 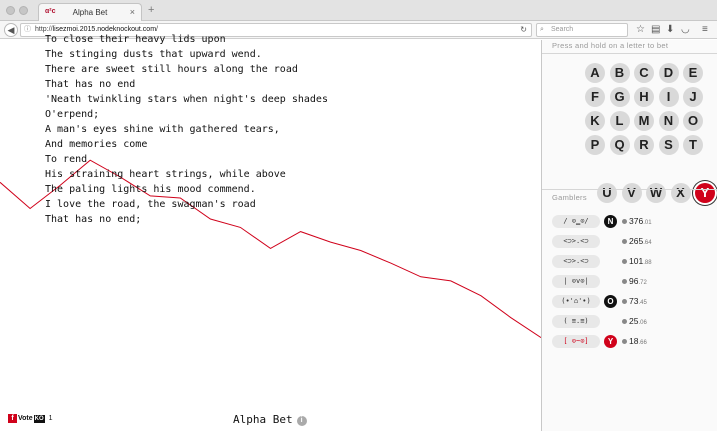 I want to click on letter-a-button: A, so click(x=595, y=73).